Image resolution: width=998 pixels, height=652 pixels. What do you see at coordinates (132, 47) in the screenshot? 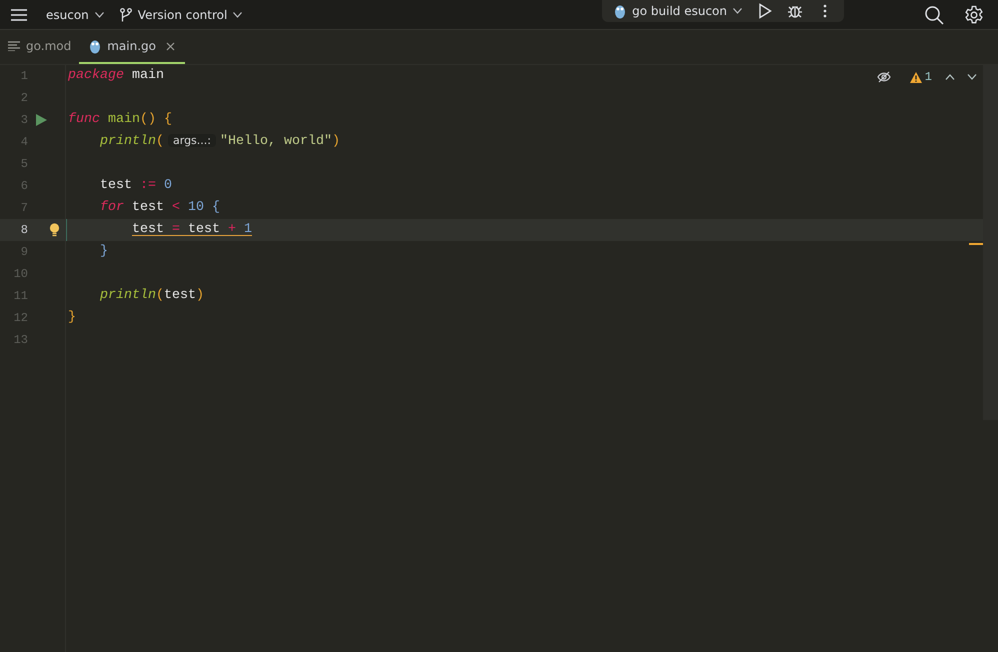
I see `editor-tab: main.go` at bounding box center [132, 47].